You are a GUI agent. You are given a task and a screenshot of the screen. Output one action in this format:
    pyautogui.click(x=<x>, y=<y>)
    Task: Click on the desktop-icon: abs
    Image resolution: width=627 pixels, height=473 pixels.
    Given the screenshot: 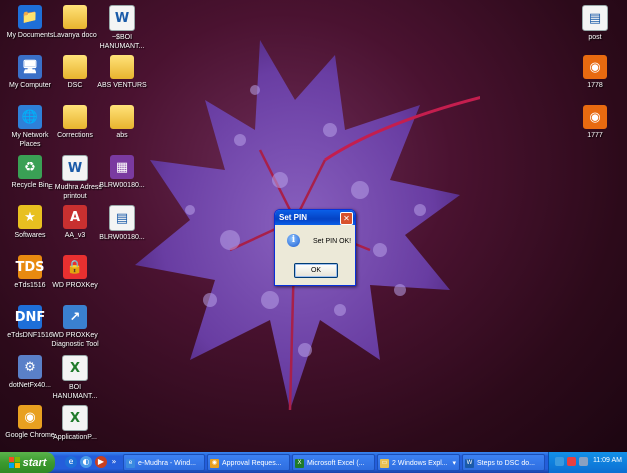 What is the action you would take?
    pyautogui.click(x=122, y=122)
    